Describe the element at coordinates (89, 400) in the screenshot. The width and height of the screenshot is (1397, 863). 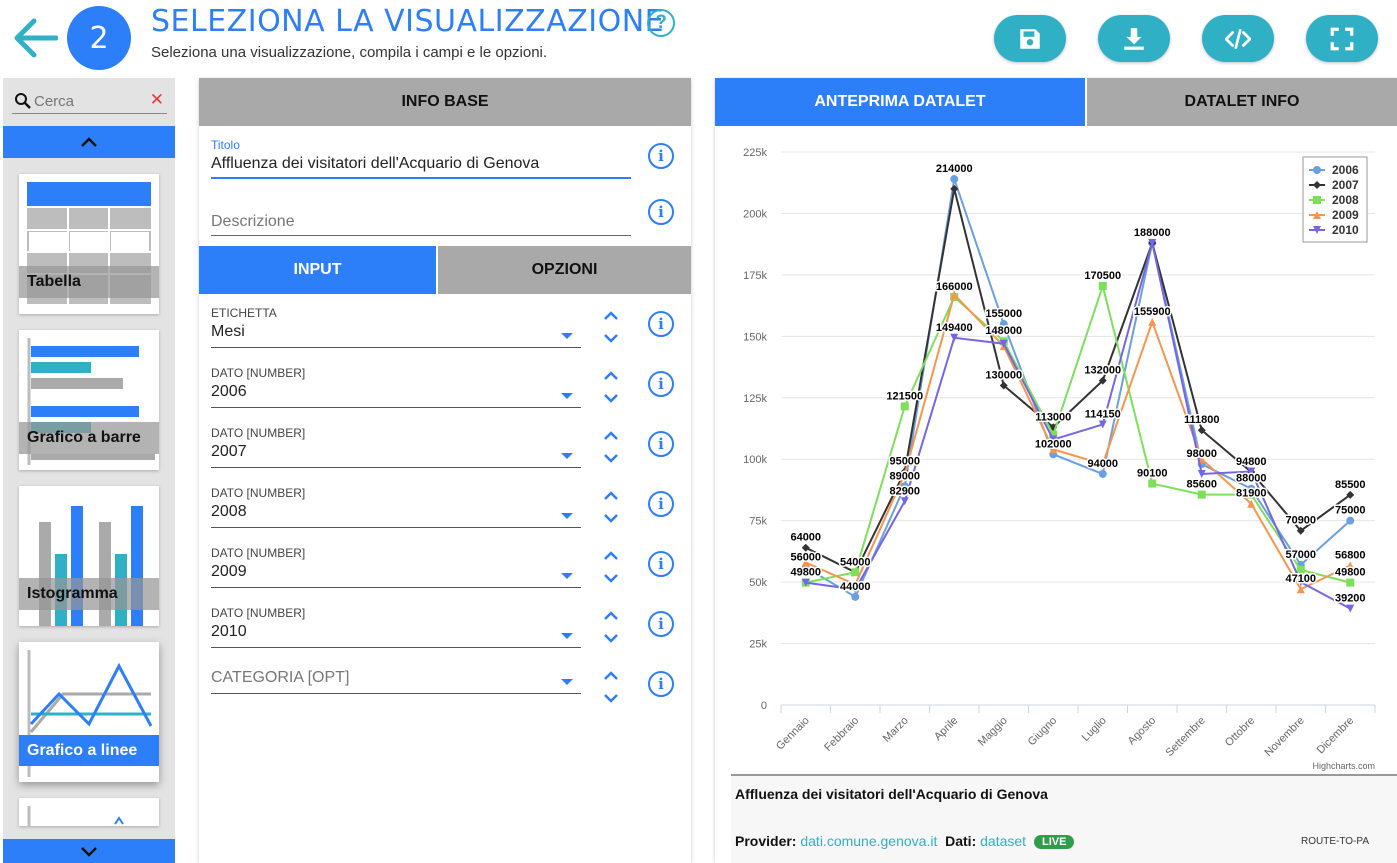
I see `viz-card-bar-chart: Grafico a barre` at that location.